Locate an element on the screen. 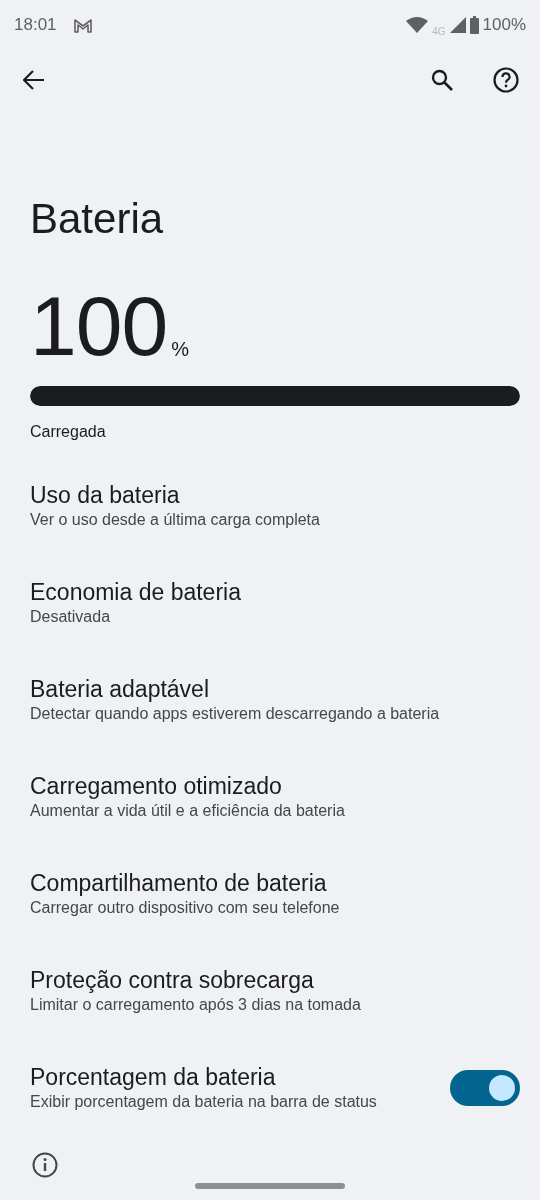  settings-item: Compartilhamento de bateria Carregar outro dispositivo com seu telefone is located at coordinates (270, 894).